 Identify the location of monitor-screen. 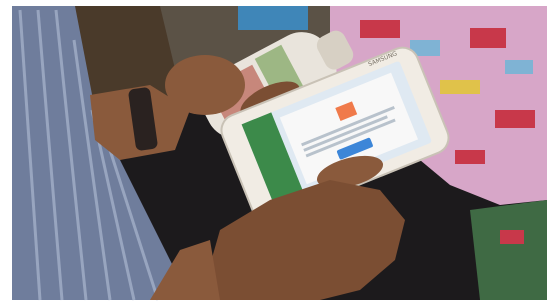
(273, 18).